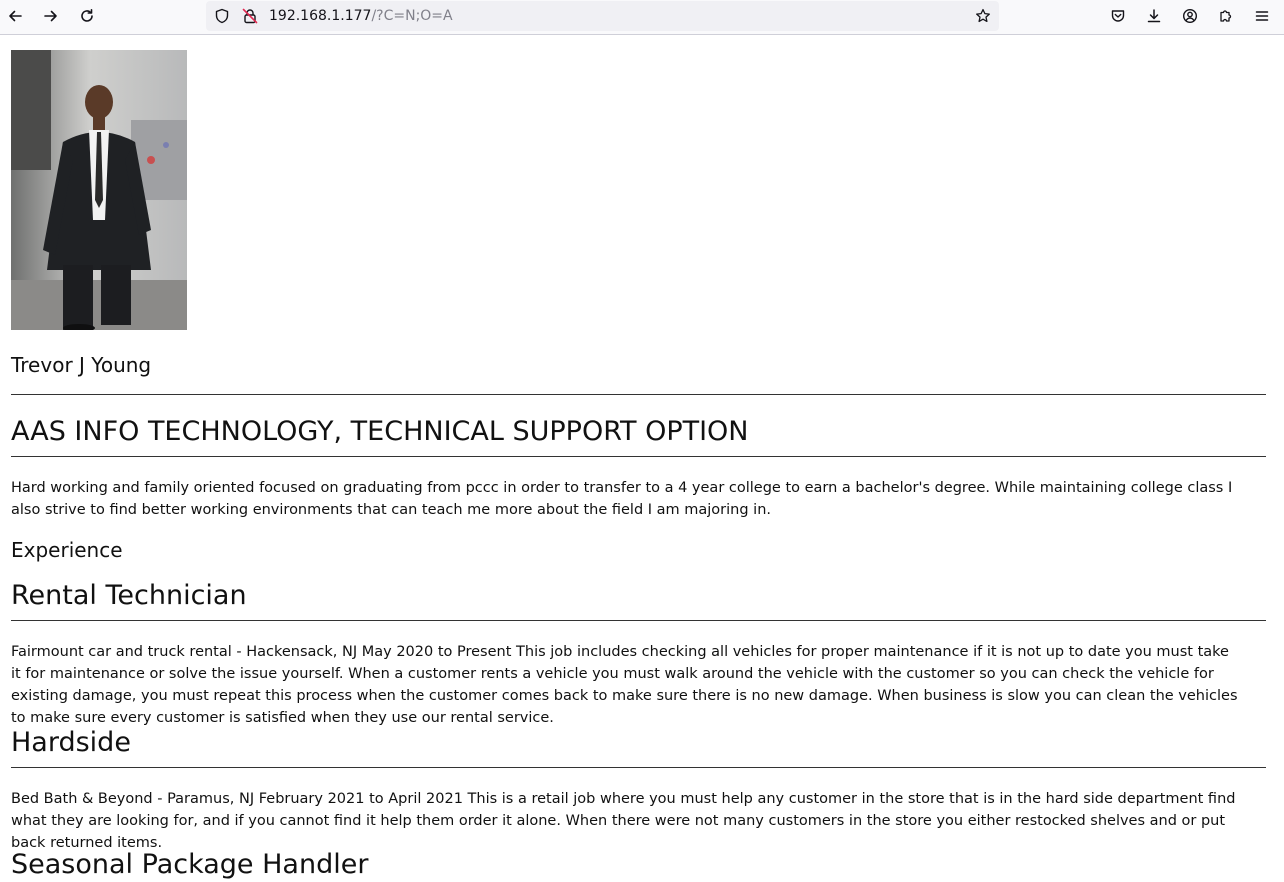 This screenshot has height=882, width=1284. I want to click on forward-arrow-icon, so click(50, 16).